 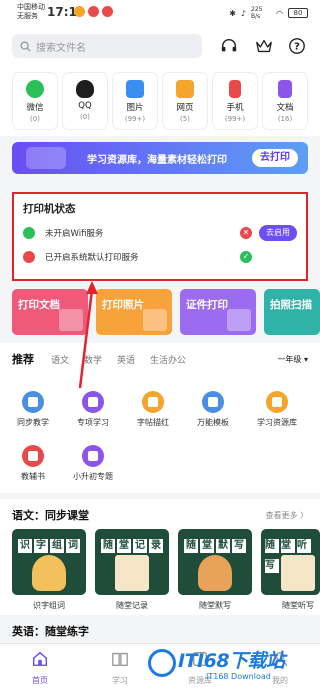 I want to click on rec-templates: 万能模板, so click(x=213, y=409).